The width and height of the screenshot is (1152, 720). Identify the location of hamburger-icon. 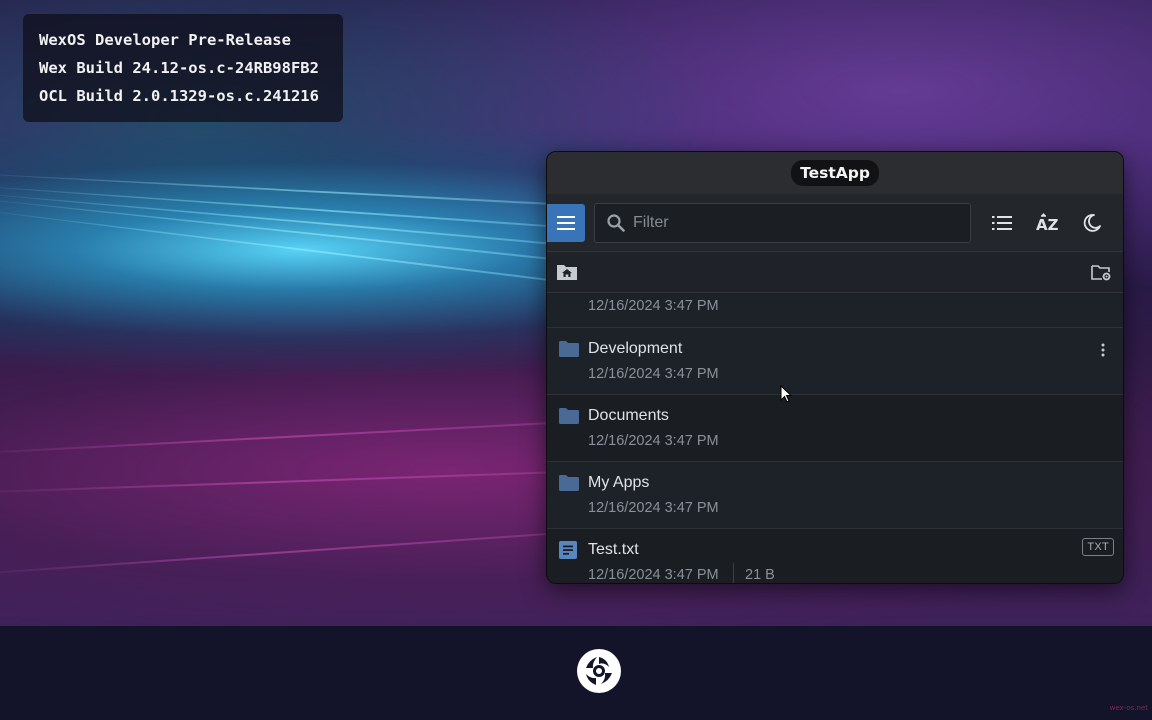
(566, 223).